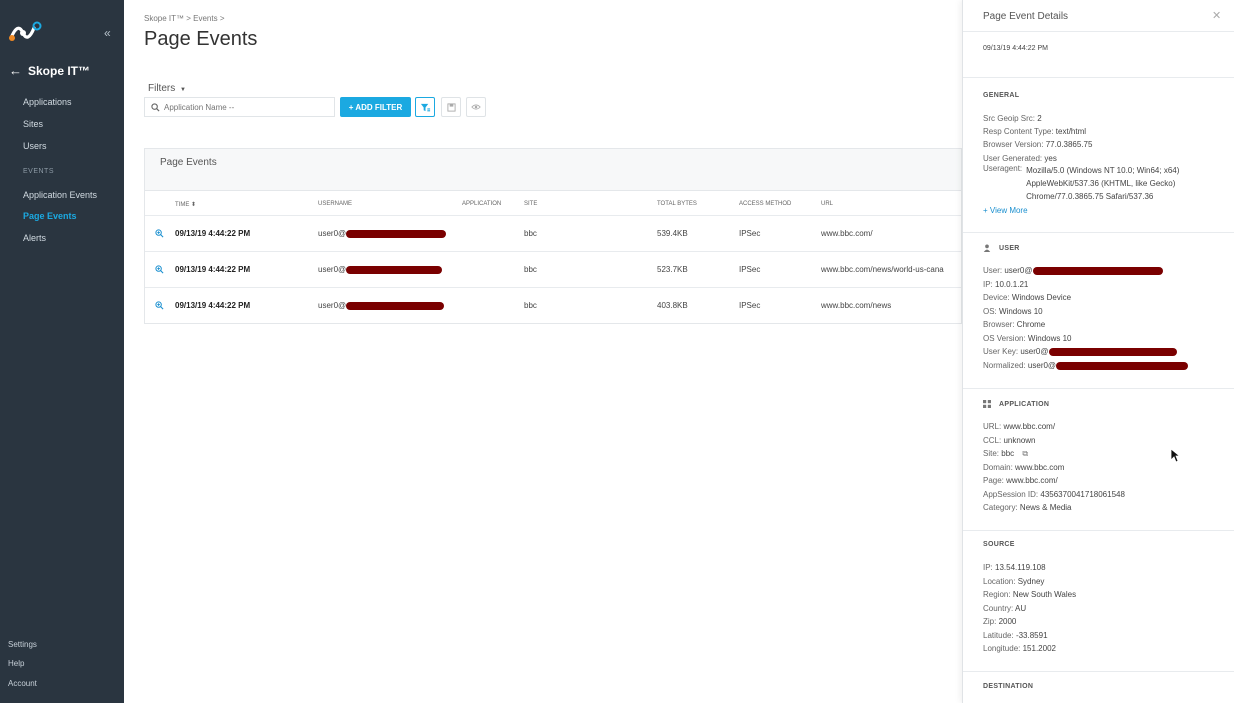 Image resolution: width=1234 pixels, height=703 pixels. What do you see at coordinates (1006, 284) in the screenshot?
I see `field-ip: IP: 10.0.1.21` at bounding box center [1006, 284].